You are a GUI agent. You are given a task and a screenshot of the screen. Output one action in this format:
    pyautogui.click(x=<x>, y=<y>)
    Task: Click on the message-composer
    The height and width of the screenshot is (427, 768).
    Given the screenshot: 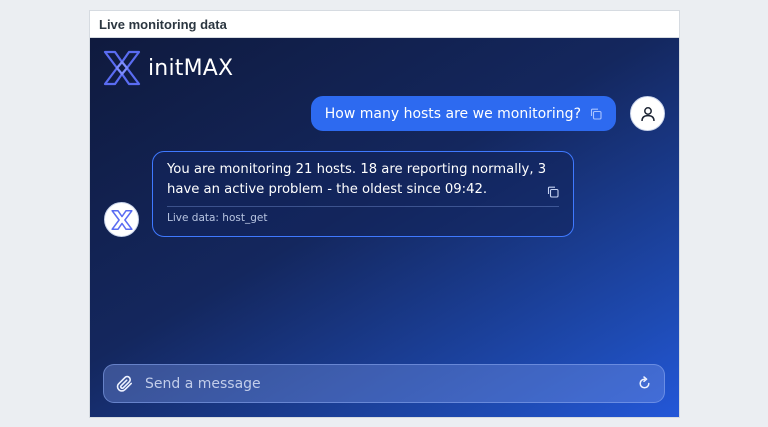 What is the action you would take?
    pyautogui.click(x=384, y=383)
    